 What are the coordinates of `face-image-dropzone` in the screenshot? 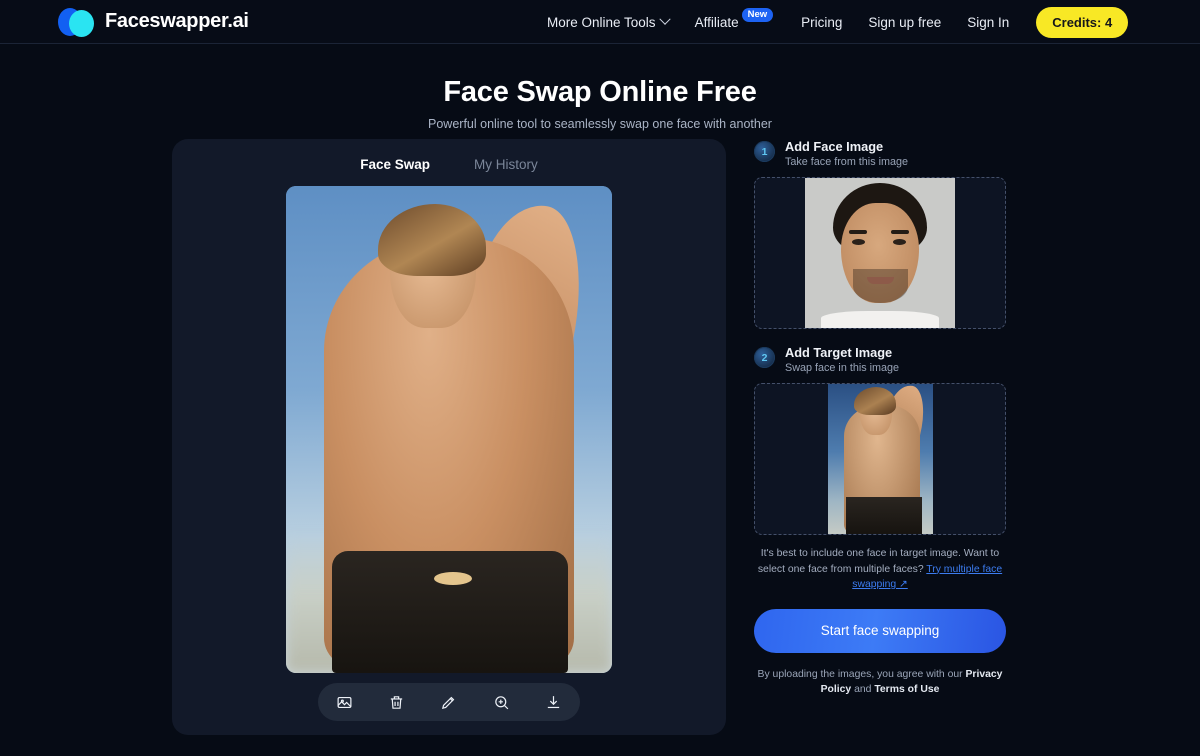 It's located at (880, 253).